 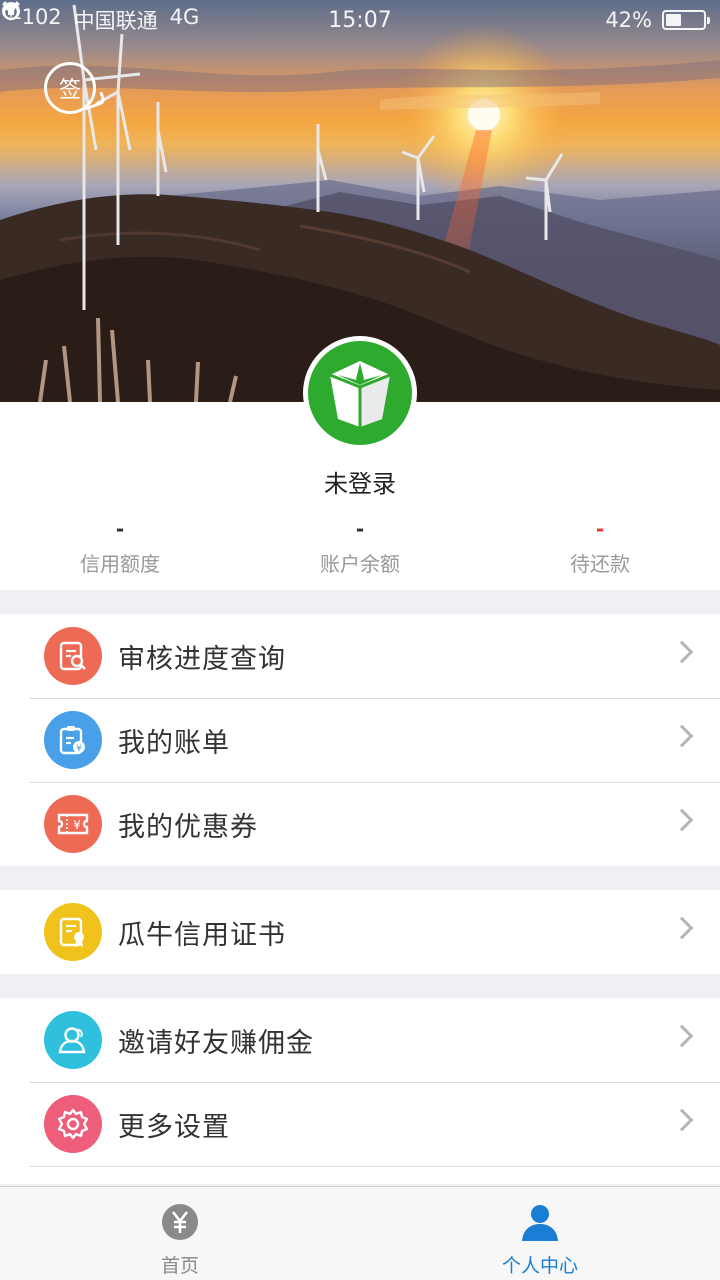 What do you see at coordinates (180, 1224) in the screenshot?
I see `yuan-icon` at bounding box center [180, 1224].